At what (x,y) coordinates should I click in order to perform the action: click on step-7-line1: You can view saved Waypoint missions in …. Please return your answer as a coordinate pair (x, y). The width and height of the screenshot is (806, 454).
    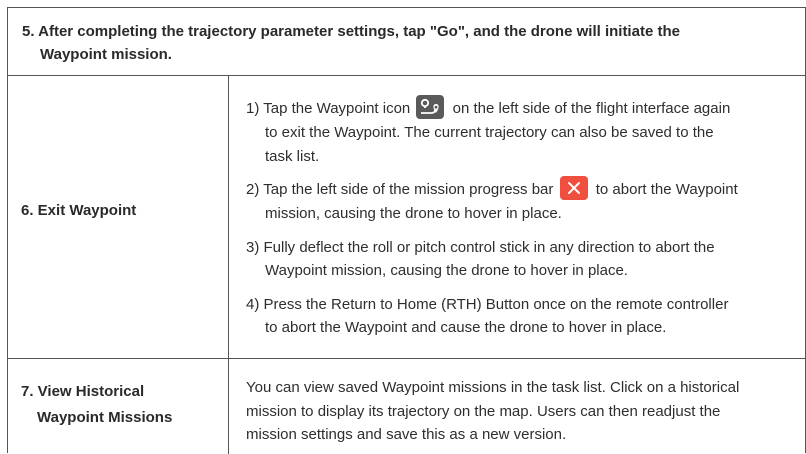
    Looking at the image, I should click on (493, 387).